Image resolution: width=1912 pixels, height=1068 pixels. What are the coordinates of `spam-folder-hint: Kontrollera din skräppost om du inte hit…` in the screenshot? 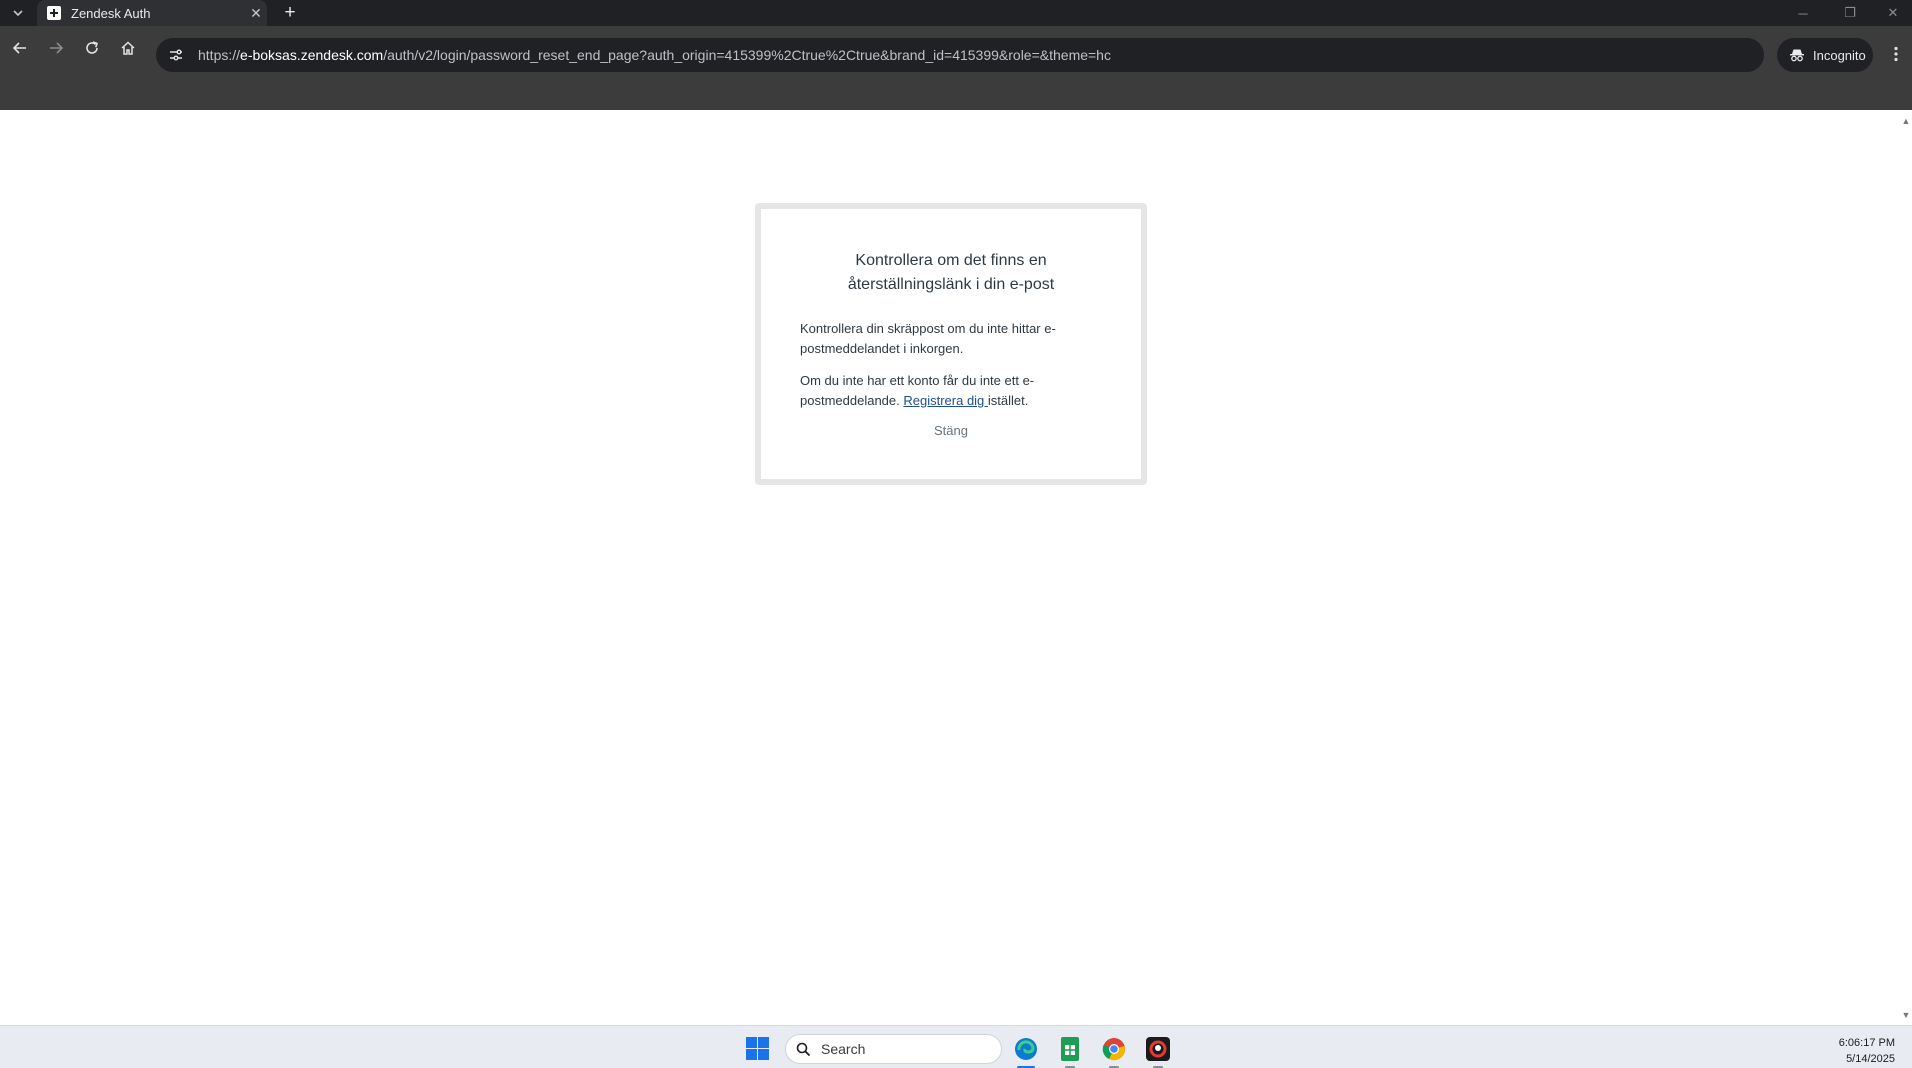 It's located at (928, 338).